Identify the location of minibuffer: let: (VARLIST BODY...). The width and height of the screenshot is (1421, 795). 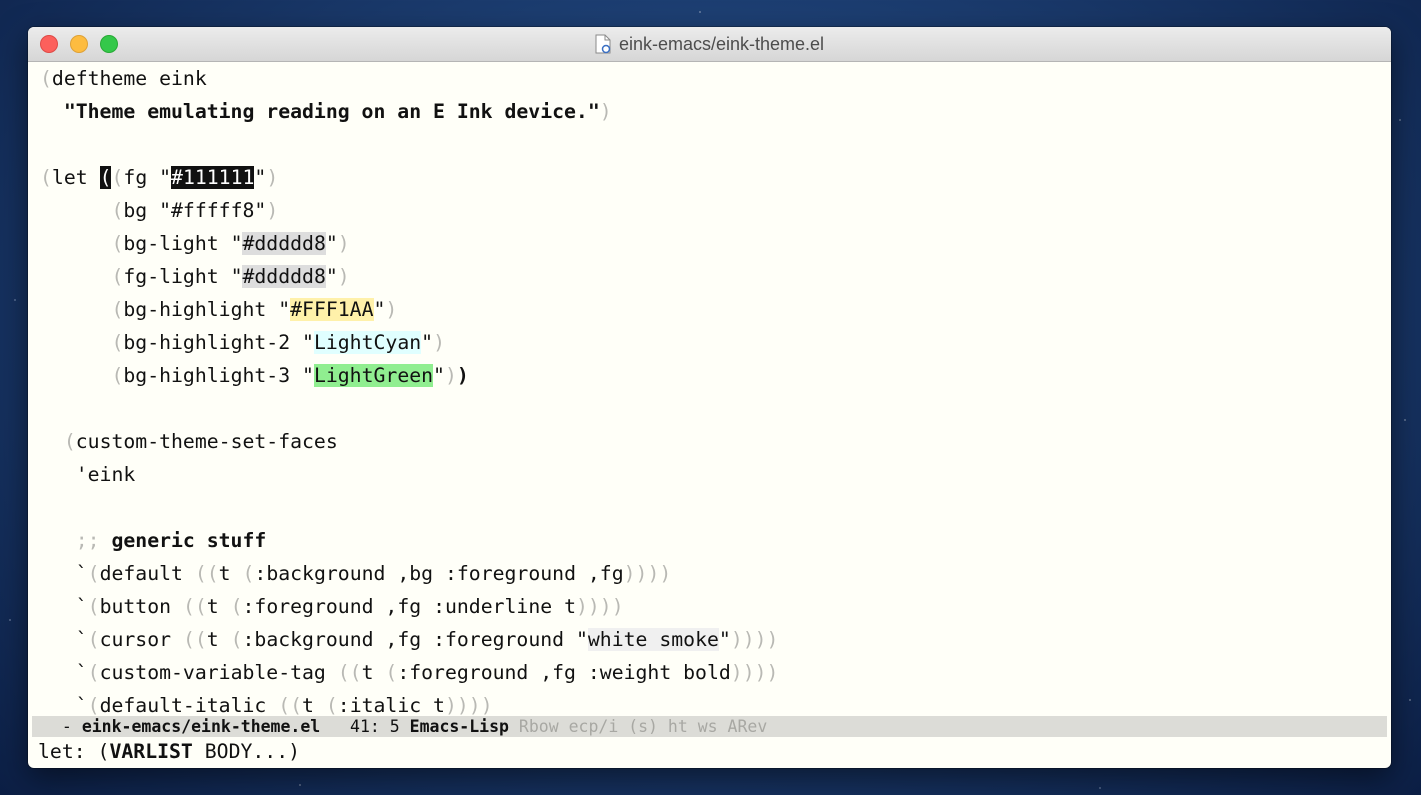
(169, 752).